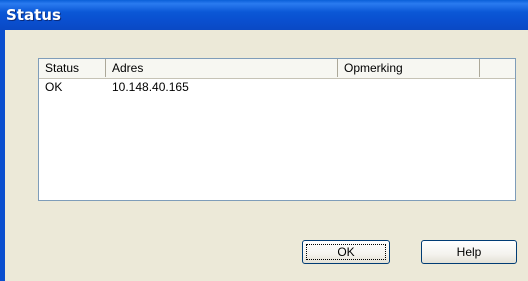 This screenshot has height=281, width=528. What do you see at coordinates (277, 87) in the screenshot?
I see `list-row: OK 10.148.40.165` at bounding box center [277, 87].